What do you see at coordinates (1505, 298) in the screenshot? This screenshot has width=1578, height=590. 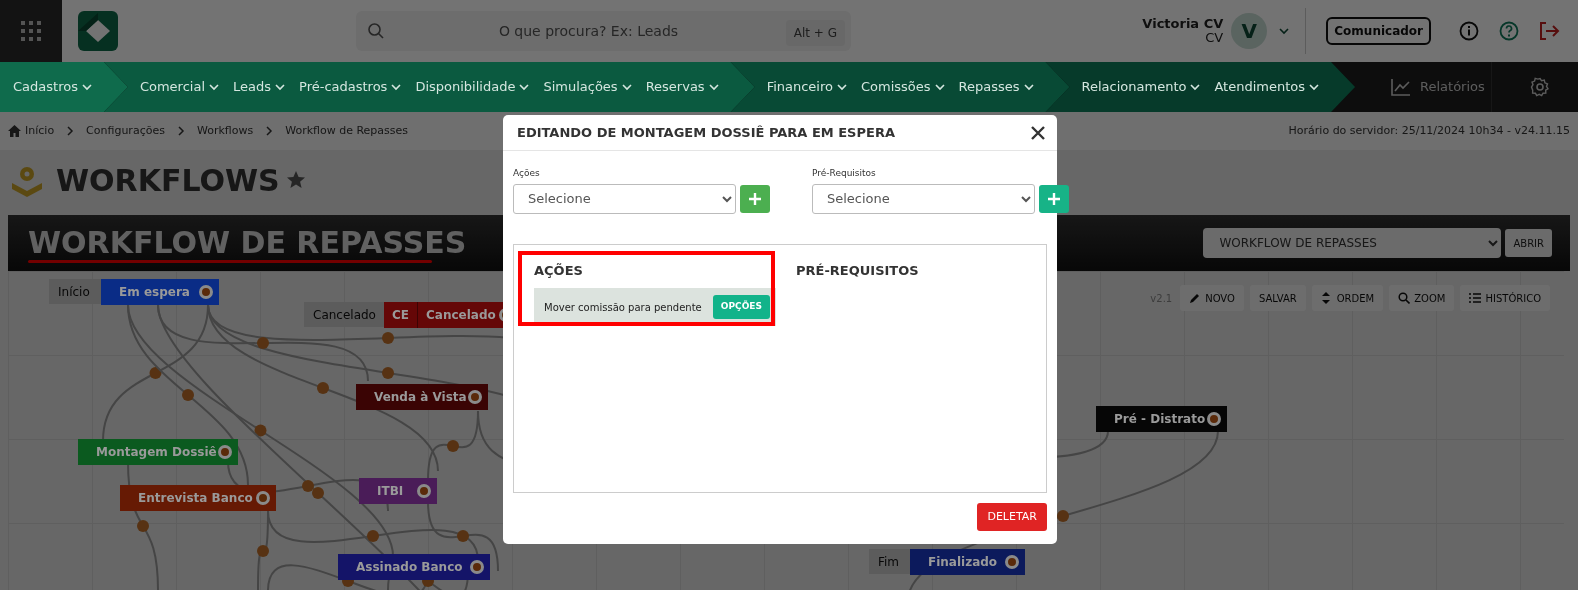 I see `toolbar-button: HISTÓRICO` at bounding box center [1505, 298].